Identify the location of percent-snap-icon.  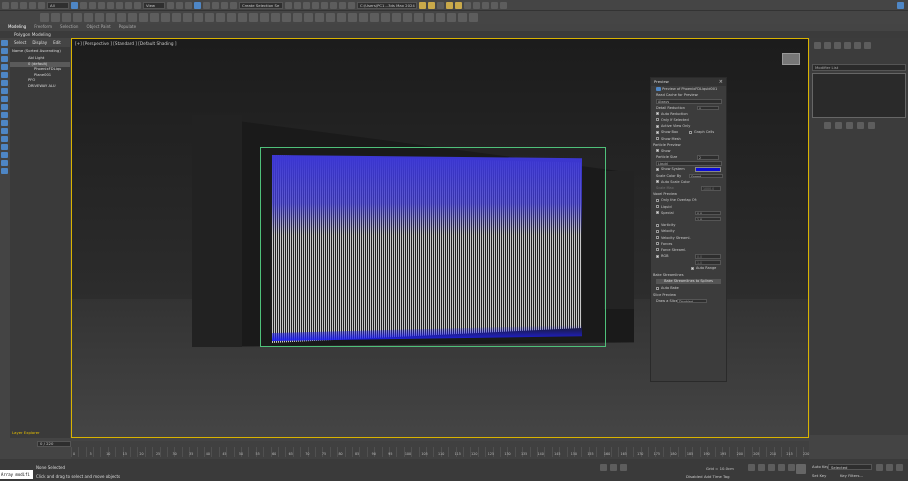
(215, 5).